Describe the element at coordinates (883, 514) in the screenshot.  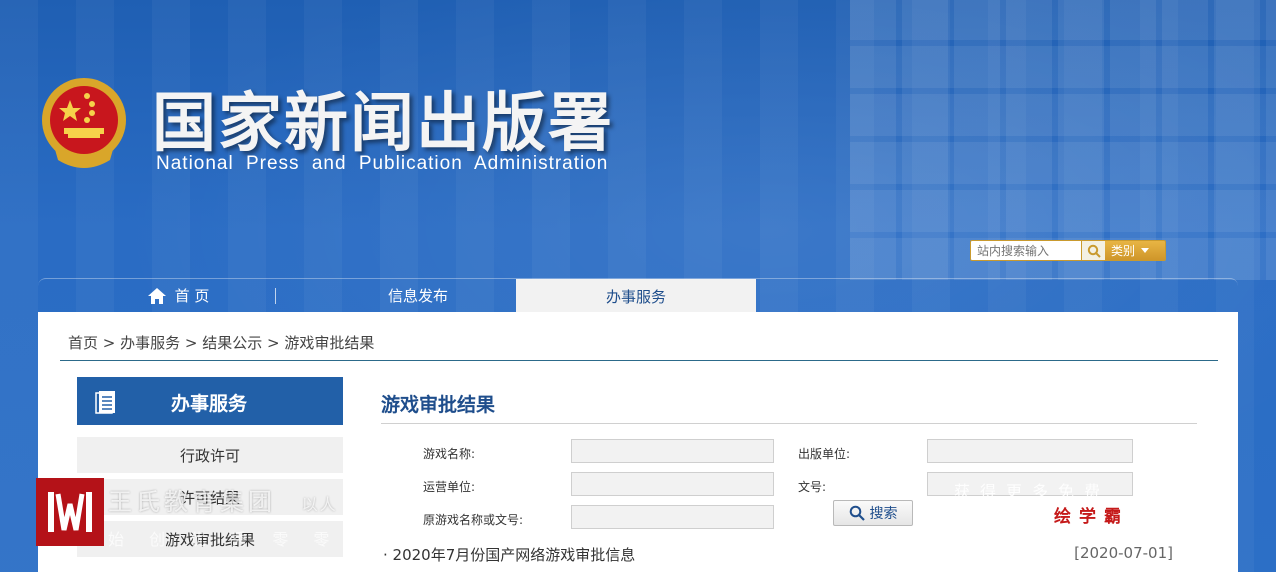
I see `search-submit-label: 搜索` at that location.